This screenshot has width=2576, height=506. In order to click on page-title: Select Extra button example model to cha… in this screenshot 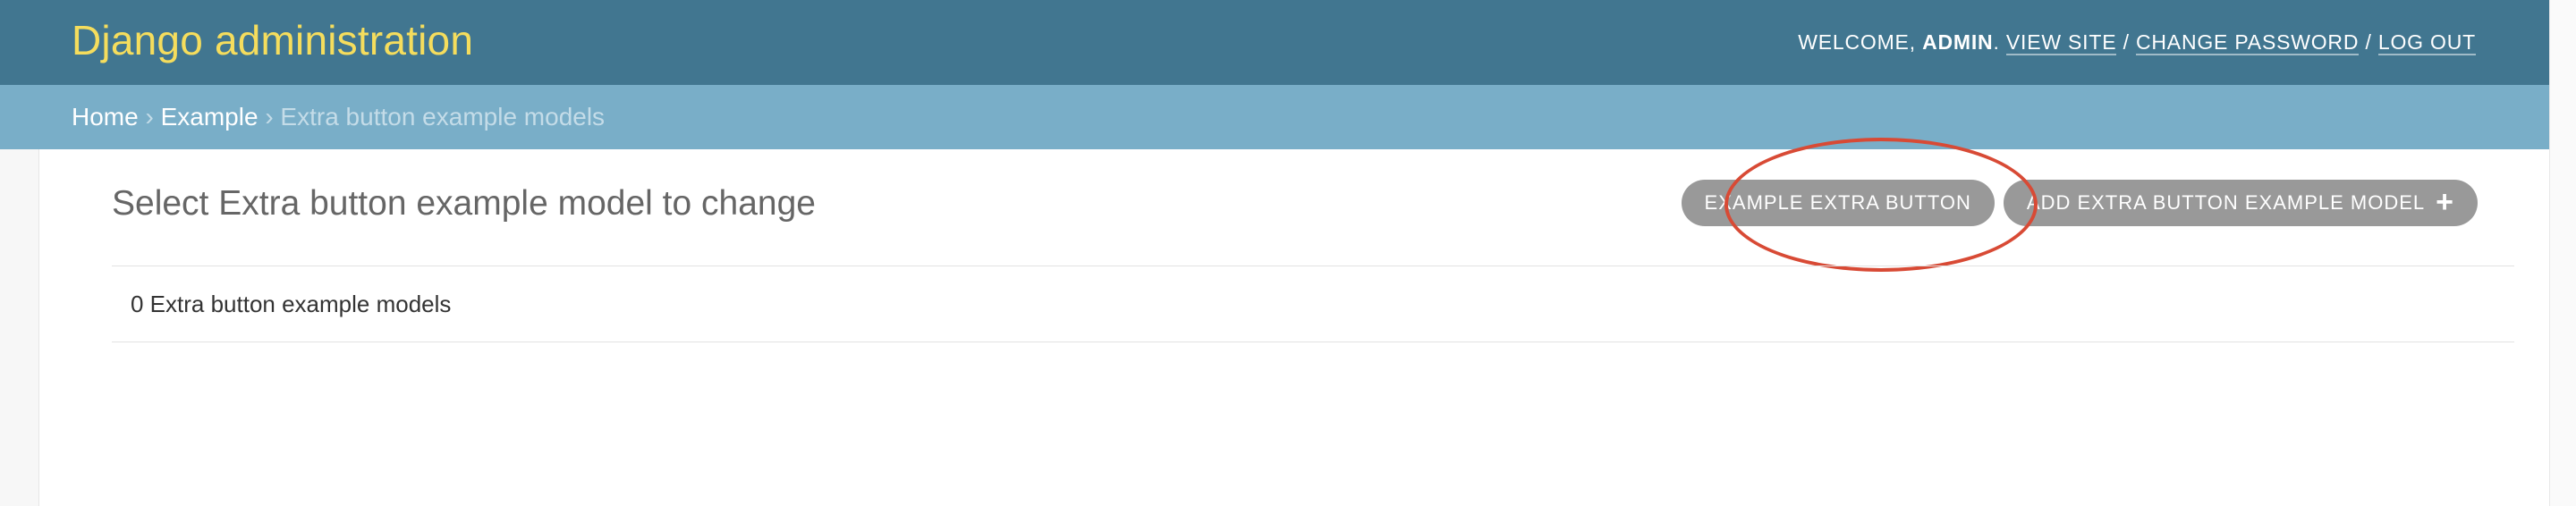, I will do `click(464, 203)`.